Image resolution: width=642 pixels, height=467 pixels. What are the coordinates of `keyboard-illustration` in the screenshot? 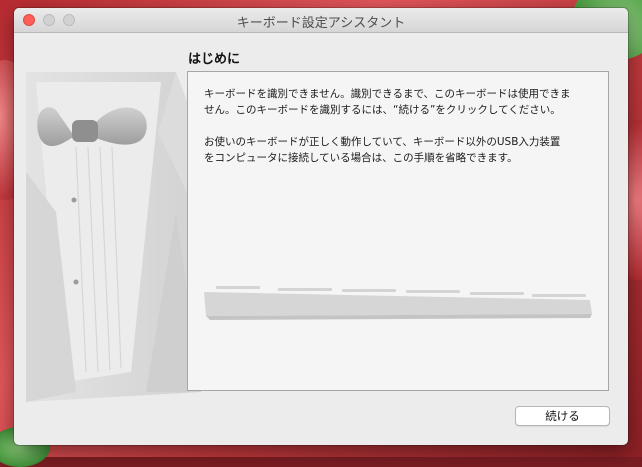 It's located at (398, 303).